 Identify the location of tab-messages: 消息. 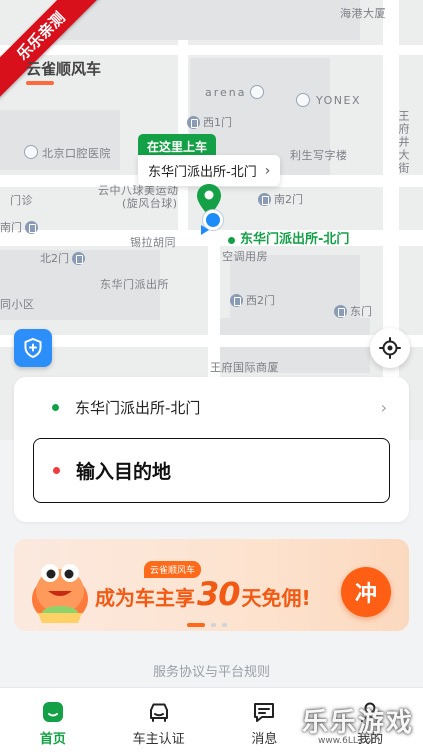
(265, 720).